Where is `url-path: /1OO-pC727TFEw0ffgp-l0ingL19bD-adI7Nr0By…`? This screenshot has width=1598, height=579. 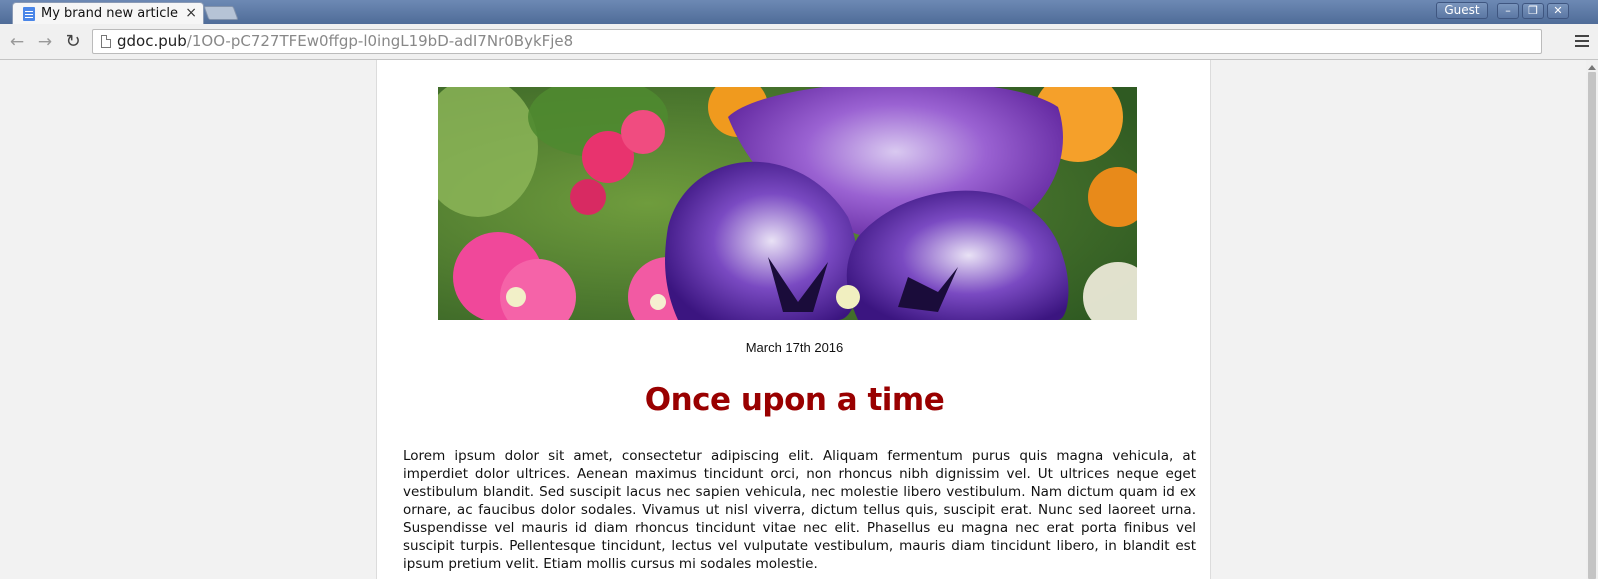 url-path: /1OO-pC727TFEw0ffgp-l0ingL19bD-adI7Nr0By… is located at coordinates (380, 41).